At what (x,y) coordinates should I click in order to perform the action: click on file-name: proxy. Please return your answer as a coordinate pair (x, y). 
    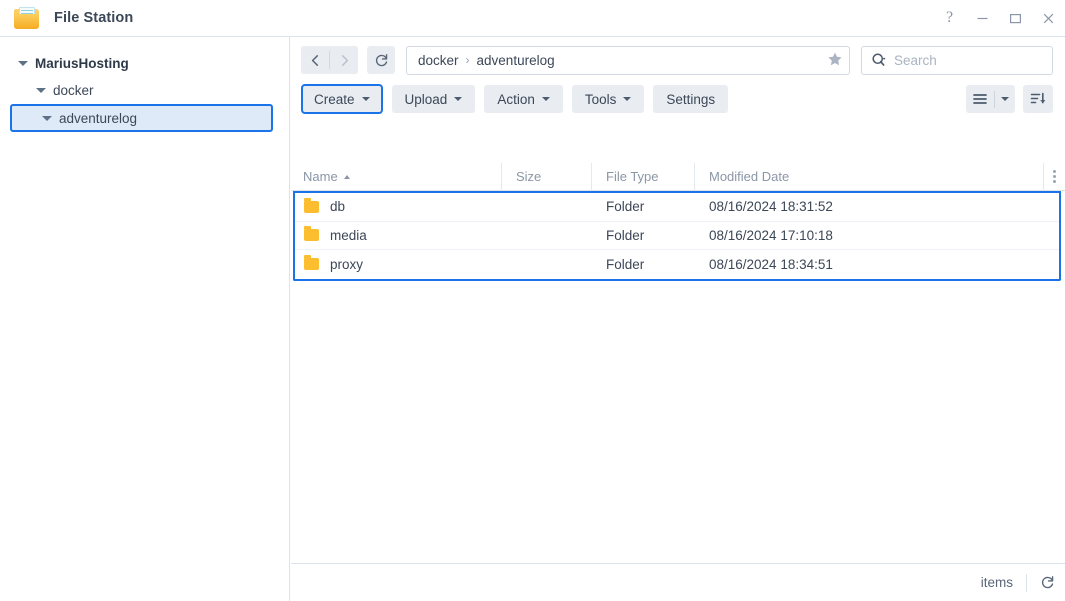
    Looking at the image, I should click on (347, 264).